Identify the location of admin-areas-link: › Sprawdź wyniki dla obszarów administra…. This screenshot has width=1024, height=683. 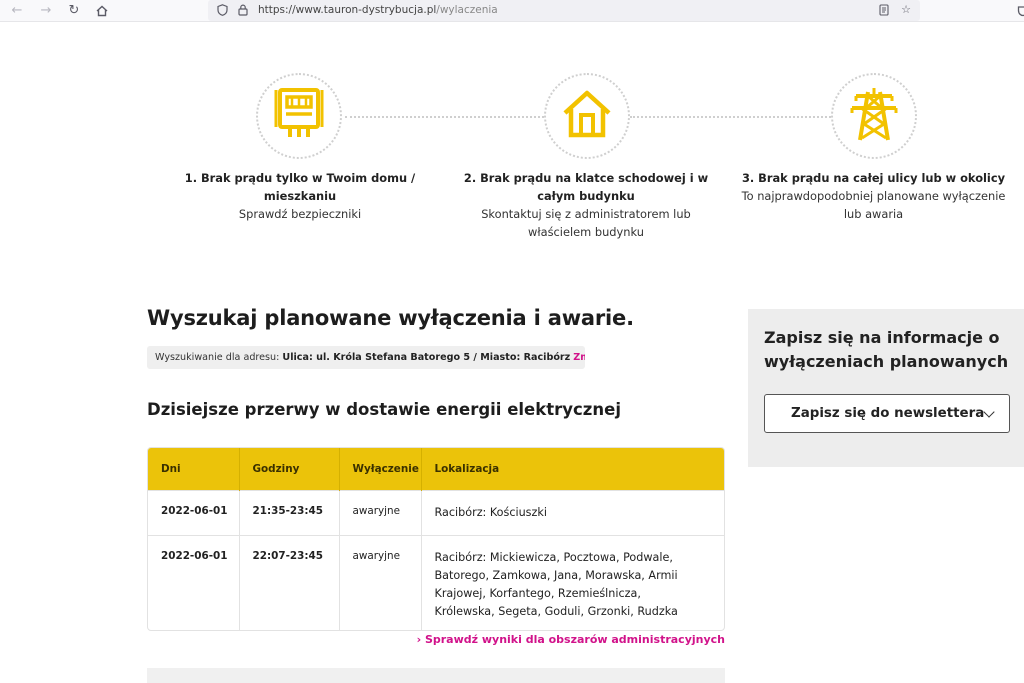
(571, 639).